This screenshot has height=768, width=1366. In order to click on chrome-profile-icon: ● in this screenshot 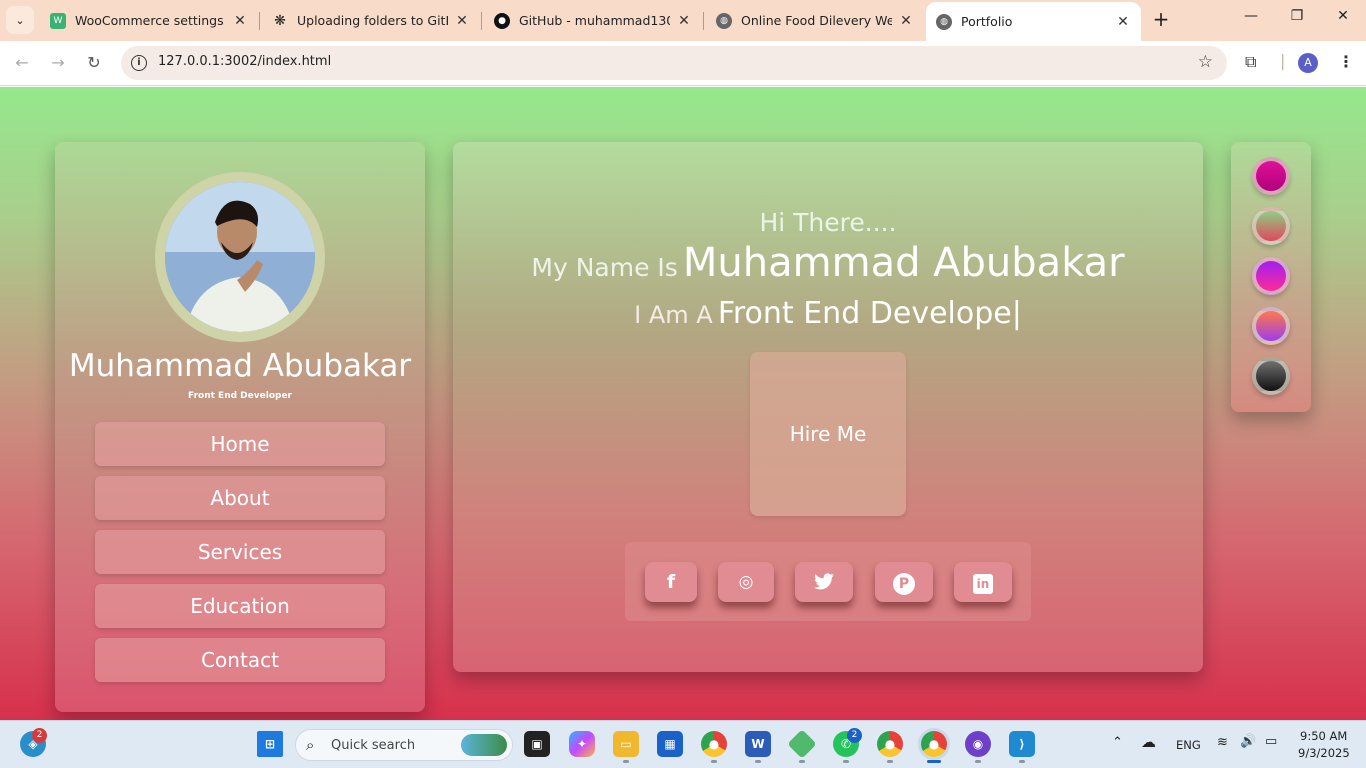, I will do `click(890, 744)`.